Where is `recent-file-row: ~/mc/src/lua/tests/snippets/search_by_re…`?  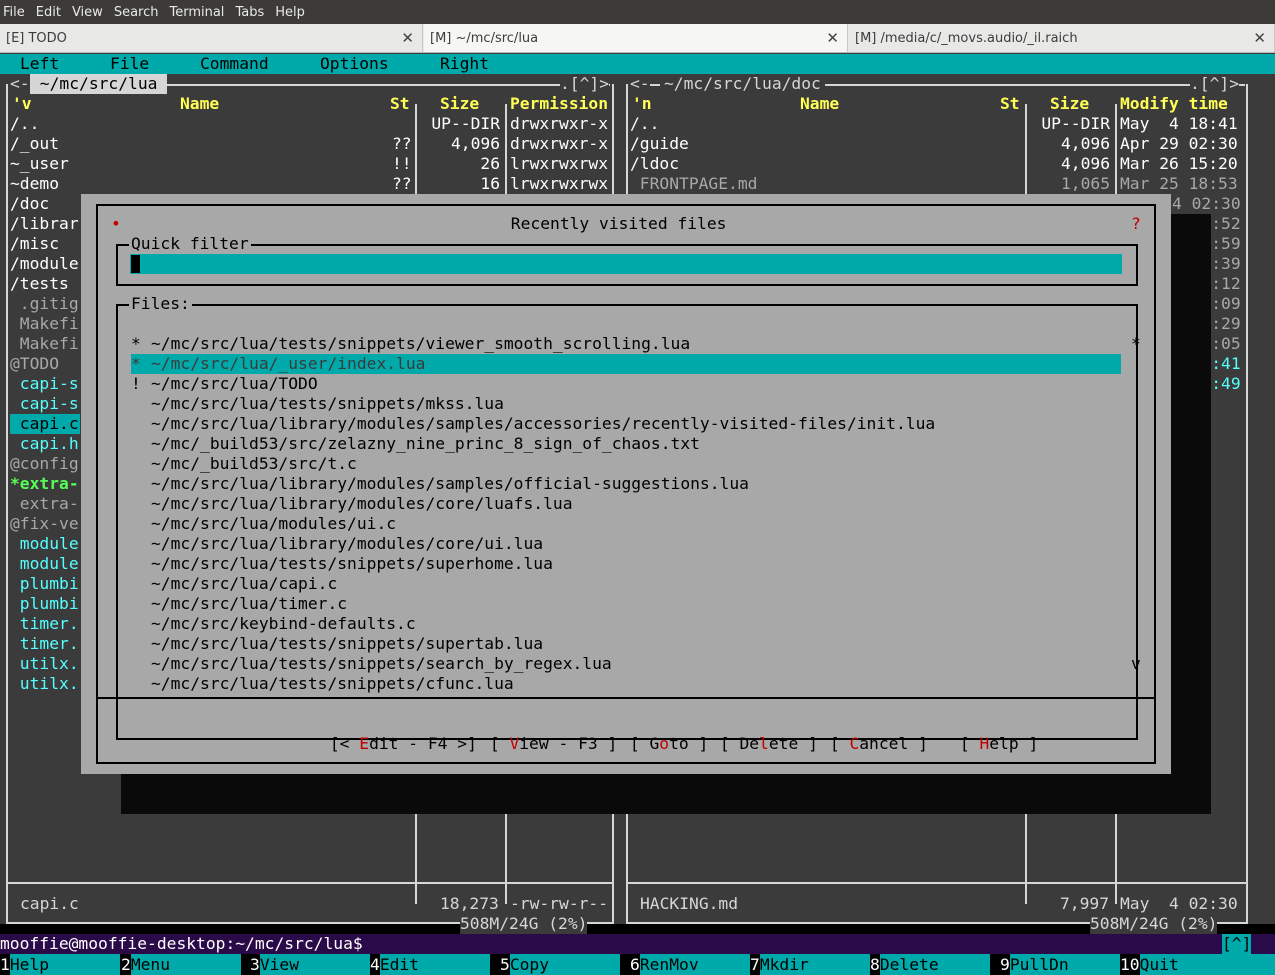
recent-file-row: ~/mc/src/lua/tests/snippets/search_by_re… is located at coordinates (371, 664).